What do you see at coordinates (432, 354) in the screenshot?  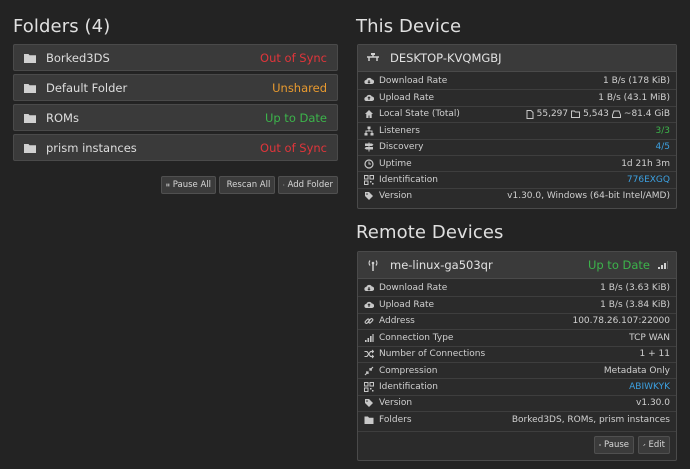 I see `remote-num-conn-label: Number of Connections` at bounding box center [432, 354].